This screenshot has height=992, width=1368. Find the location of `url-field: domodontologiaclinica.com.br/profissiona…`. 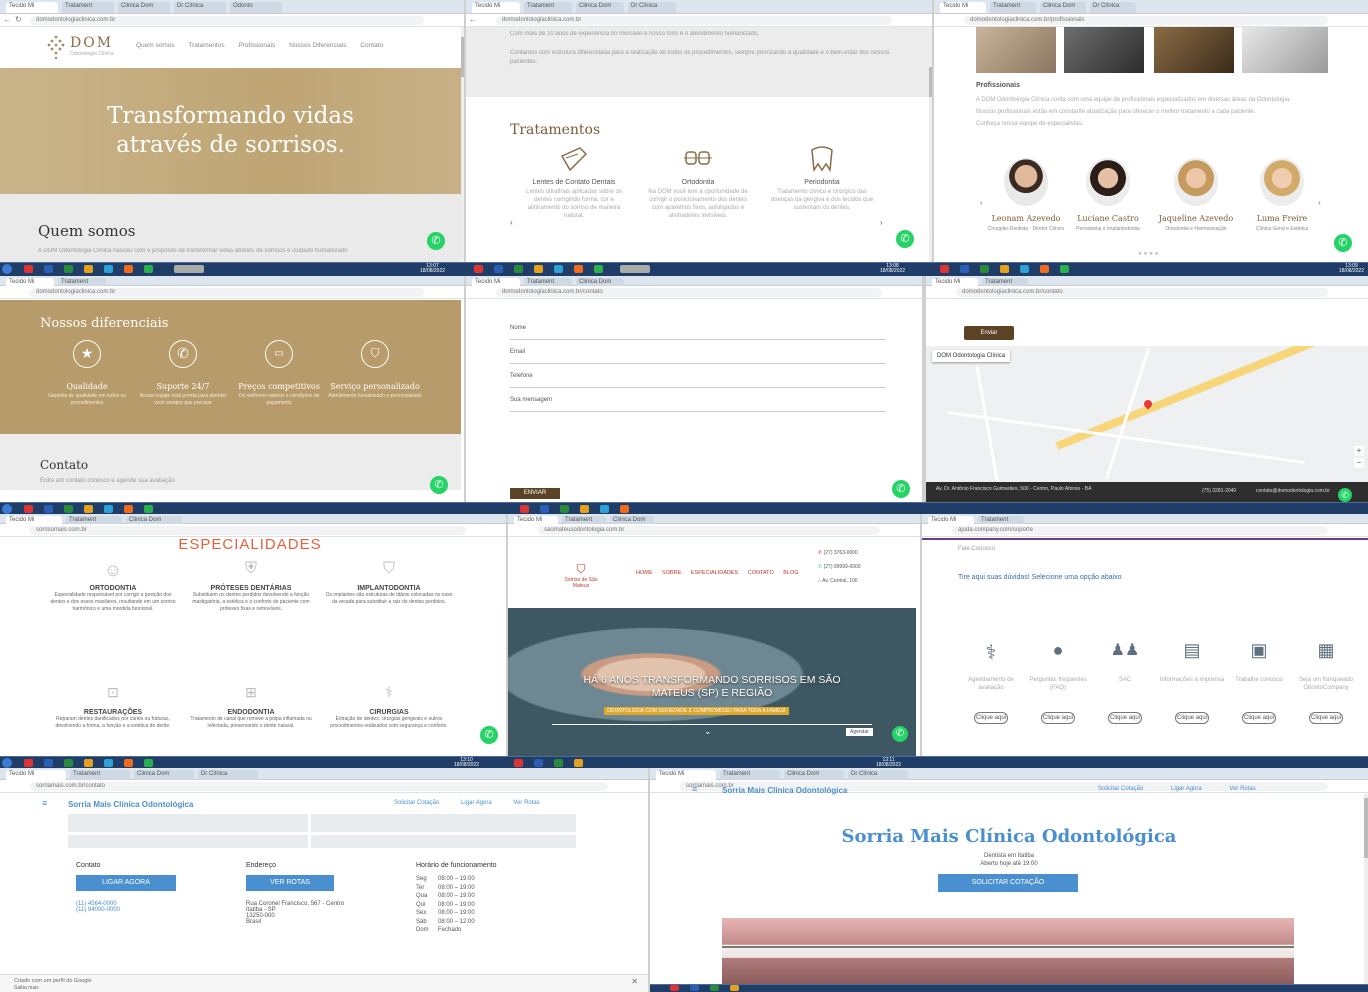

url-field: domodontologiaclinica.com.br/profissiona… is located at coordinates (1146, 20).